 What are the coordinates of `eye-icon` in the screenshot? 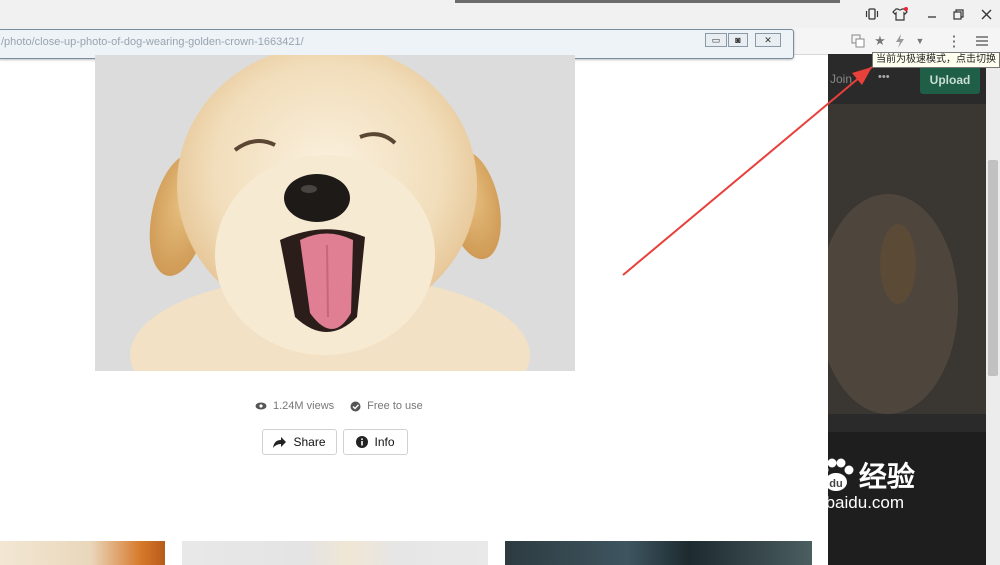 It's located at (261, 406).